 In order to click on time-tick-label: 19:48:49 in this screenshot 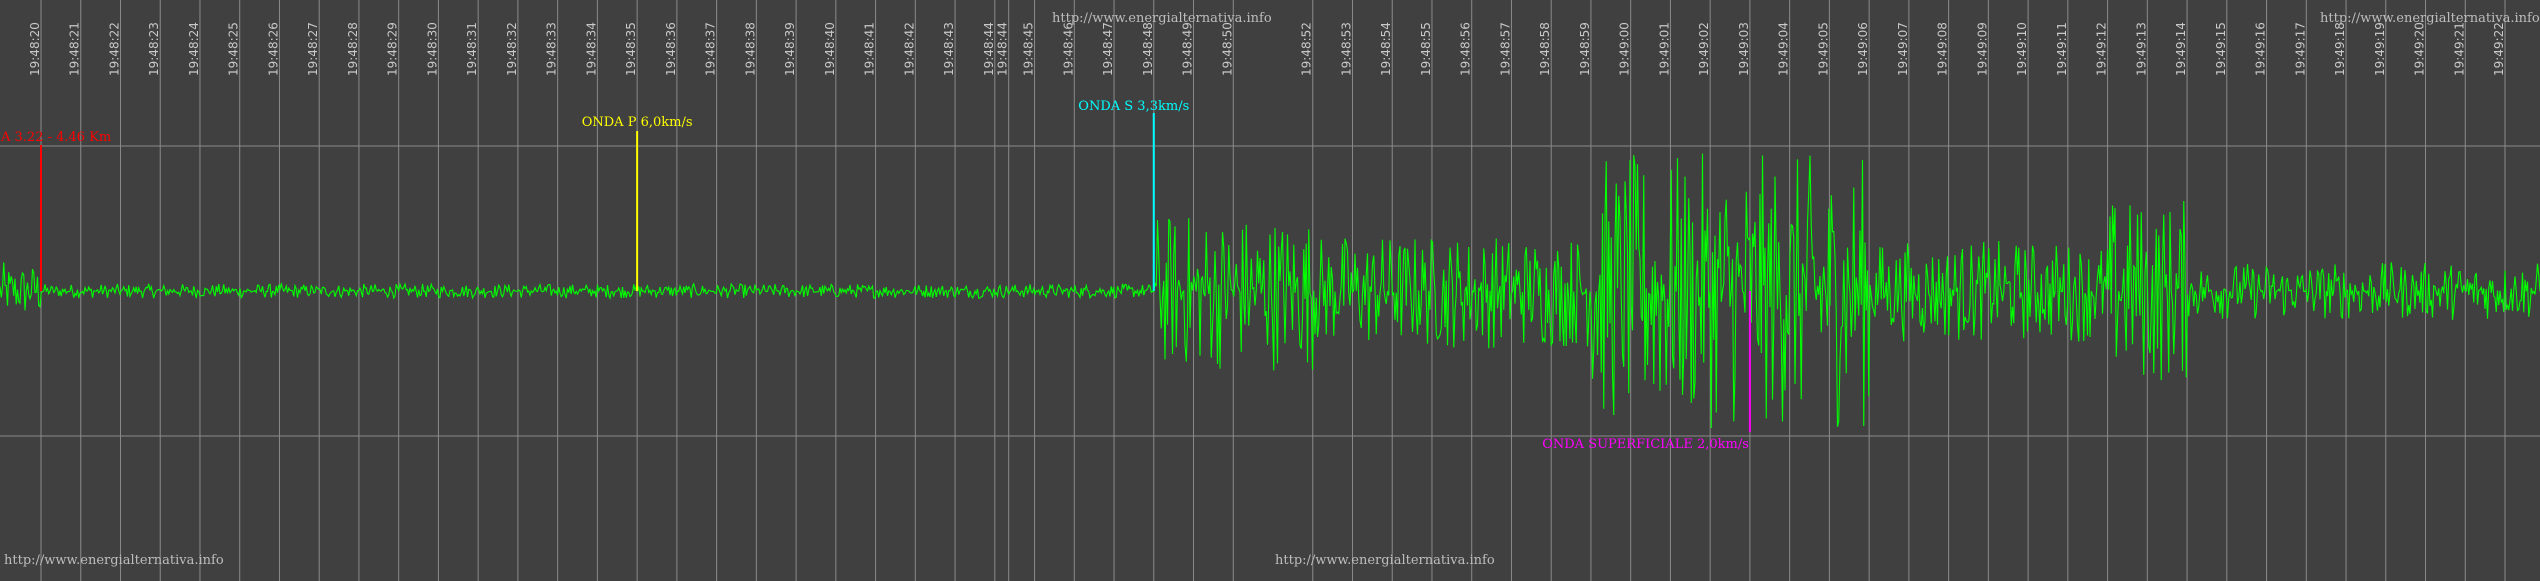, I will do `click(1188, 49)`.